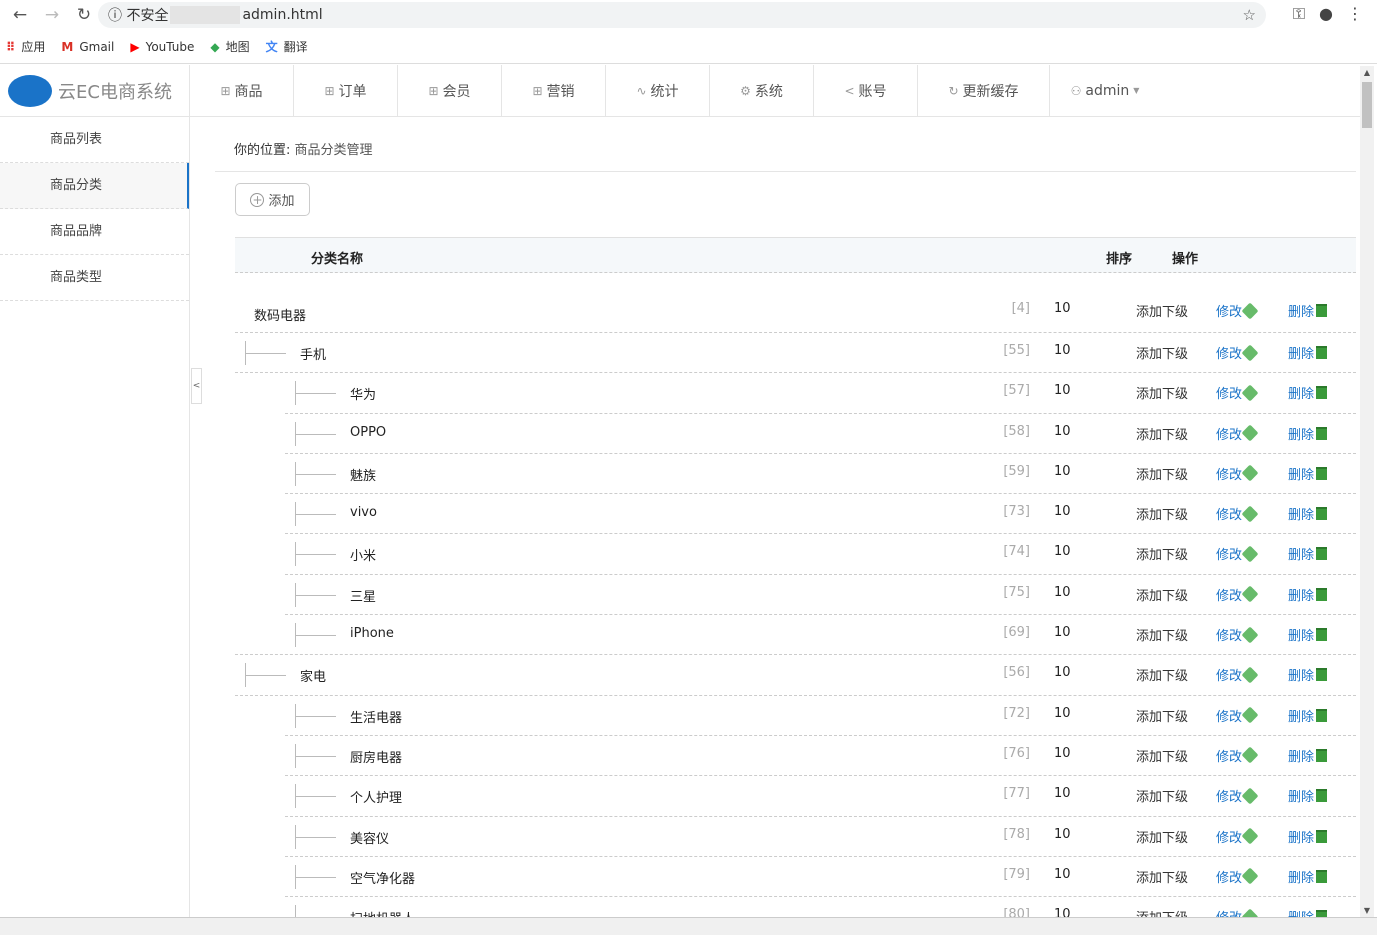  Describe the element at coordinates (866, 90) in the screenshot. I see `nav-6: < 账号` at that location.